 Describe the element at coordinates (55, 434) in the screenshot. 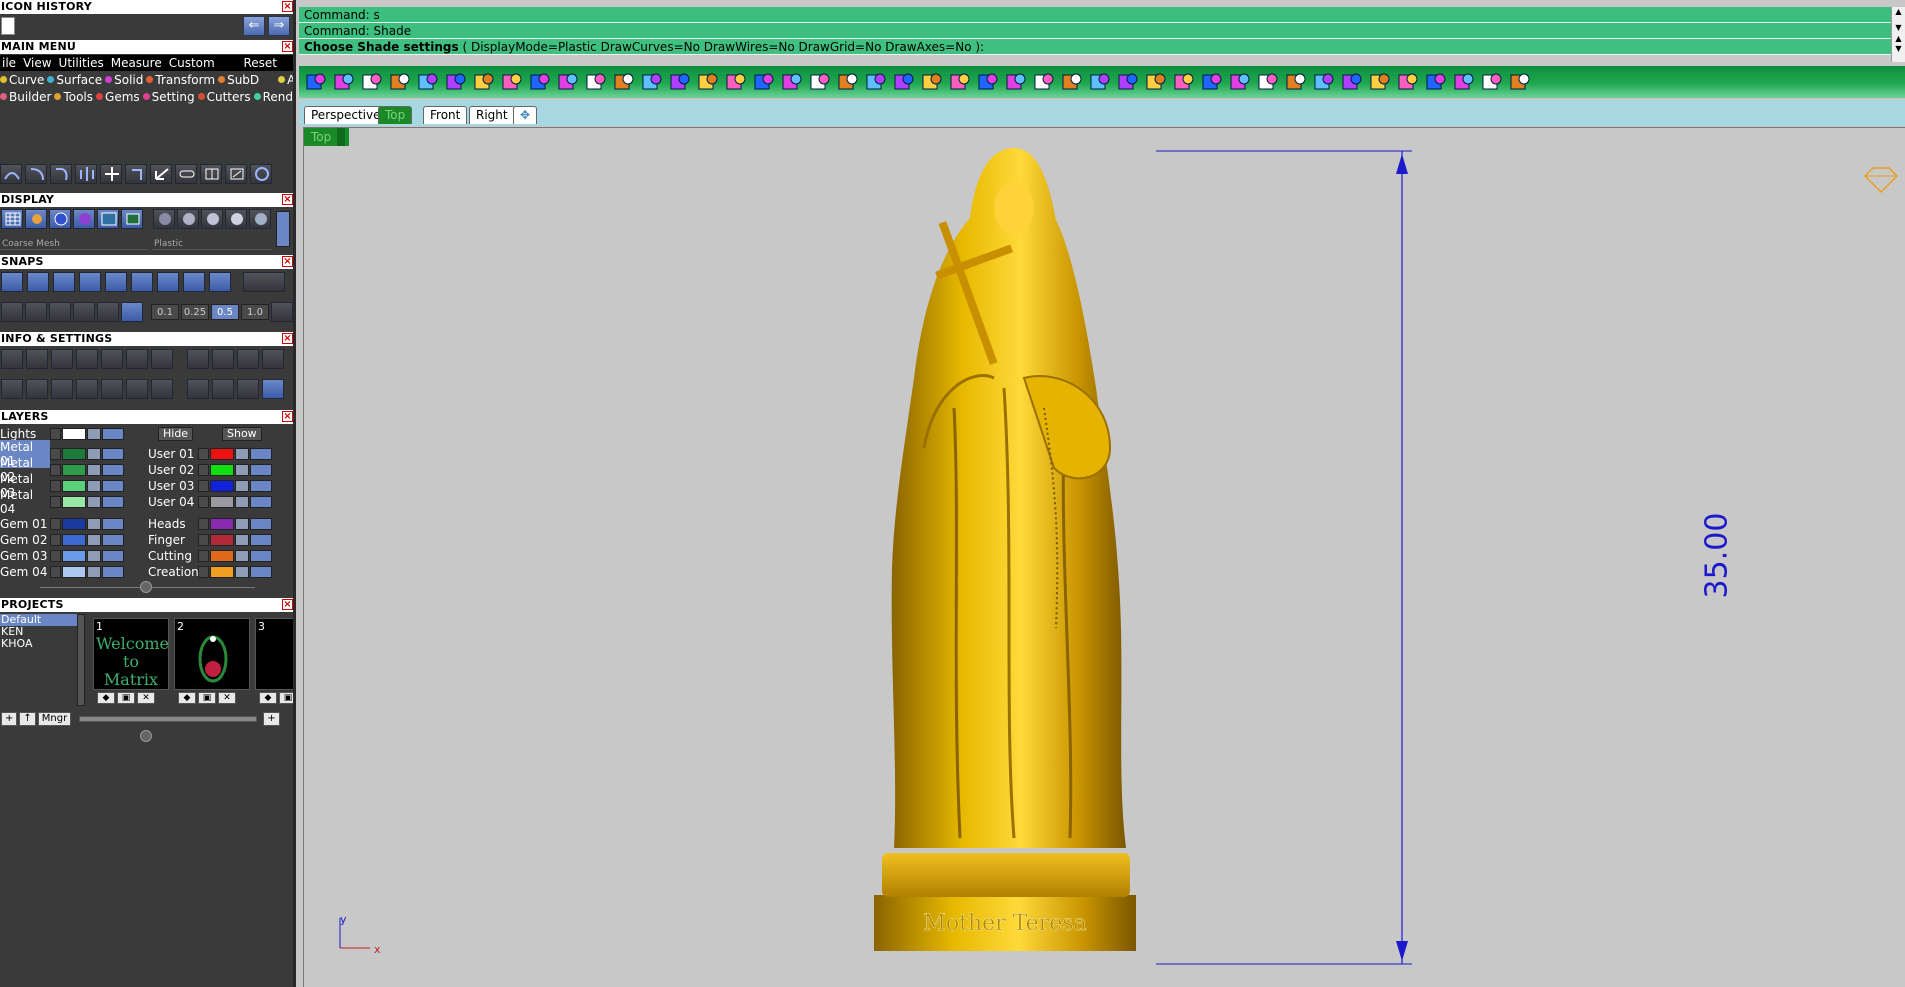

I see `lights-toggle` at that location.